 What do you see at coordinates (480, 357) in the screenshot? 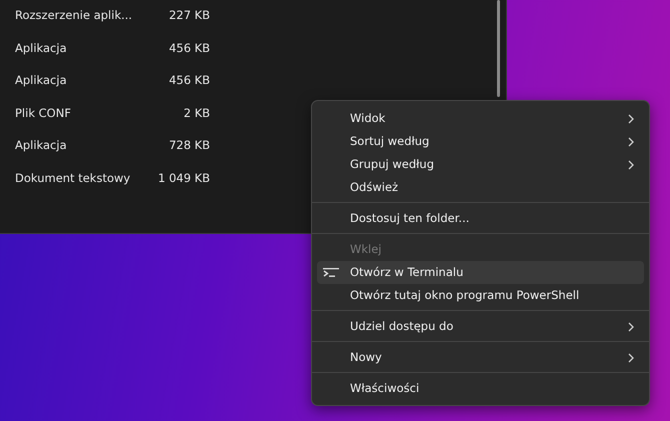
I see `menu-item: Nowy` at bounding box center [480, 357].